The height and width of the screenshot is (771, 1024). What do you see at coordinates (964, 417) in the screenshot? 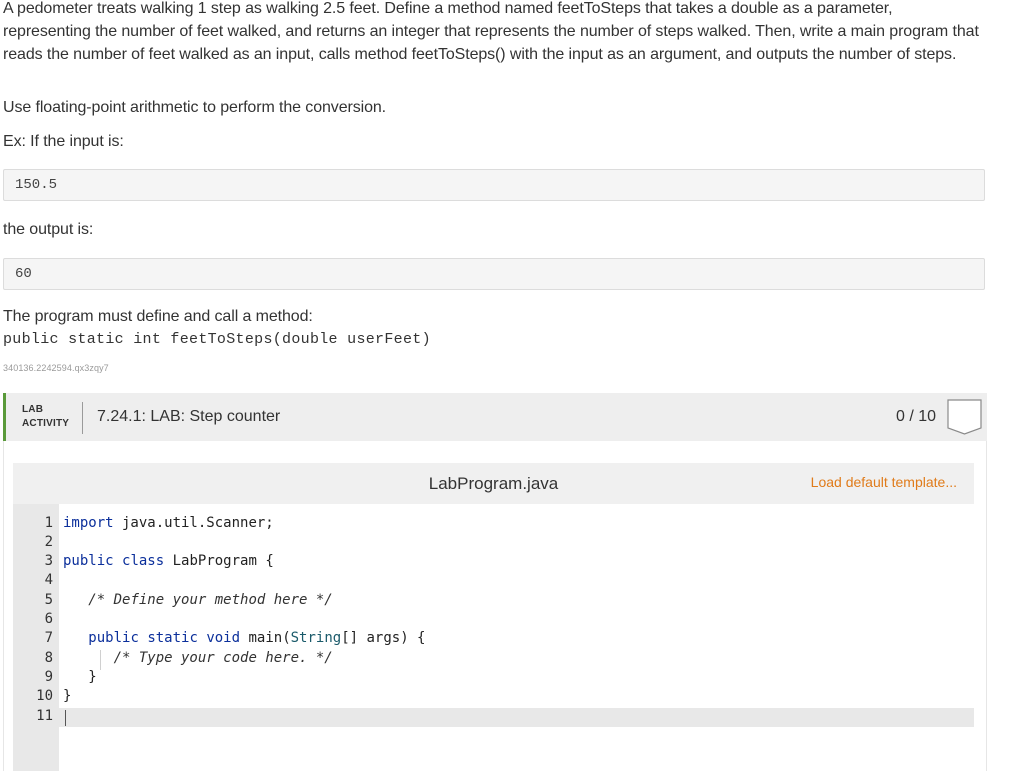
I see `completion-badge-icon` at bounding box center [964, 417].